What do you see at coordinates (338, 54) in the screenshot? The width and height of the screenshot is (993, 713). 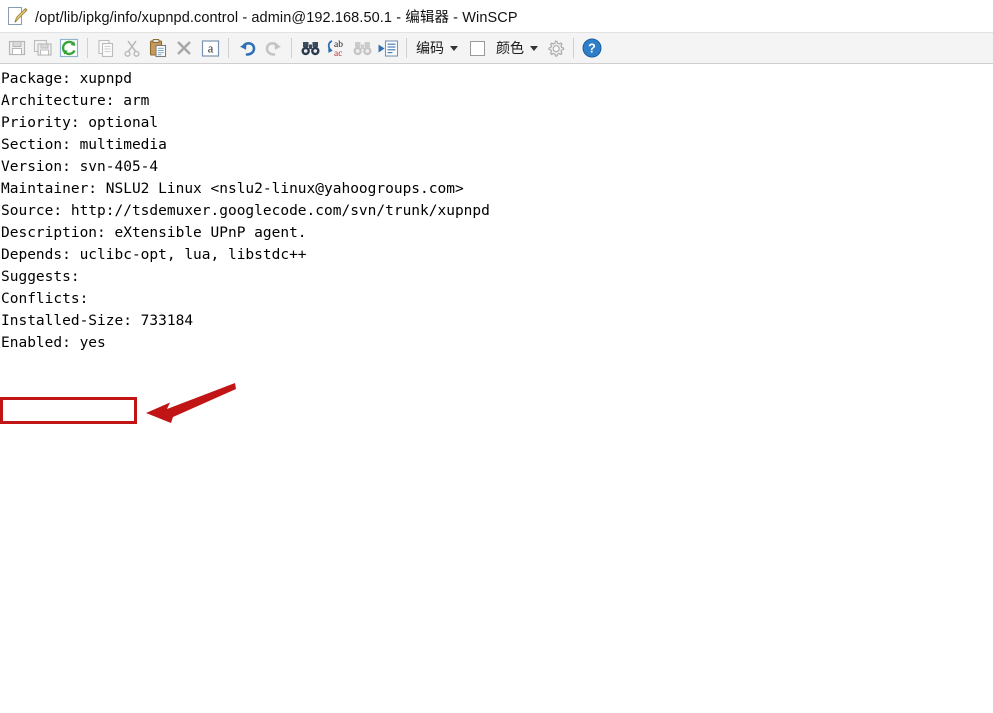 I see `svg-text: ac` at bounding box center [338, 54].